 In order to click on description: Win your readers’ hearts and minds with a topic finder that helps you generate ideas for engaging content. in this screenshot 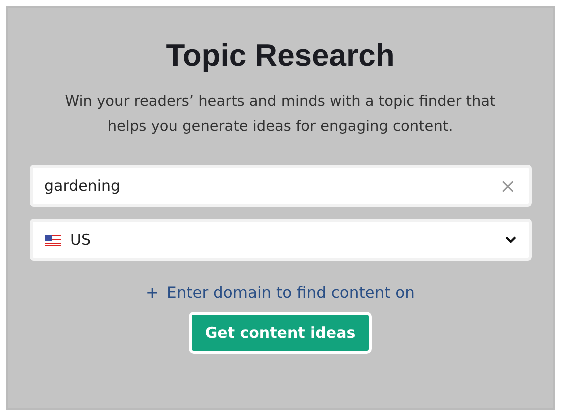, I will do `click(280, 115)`.